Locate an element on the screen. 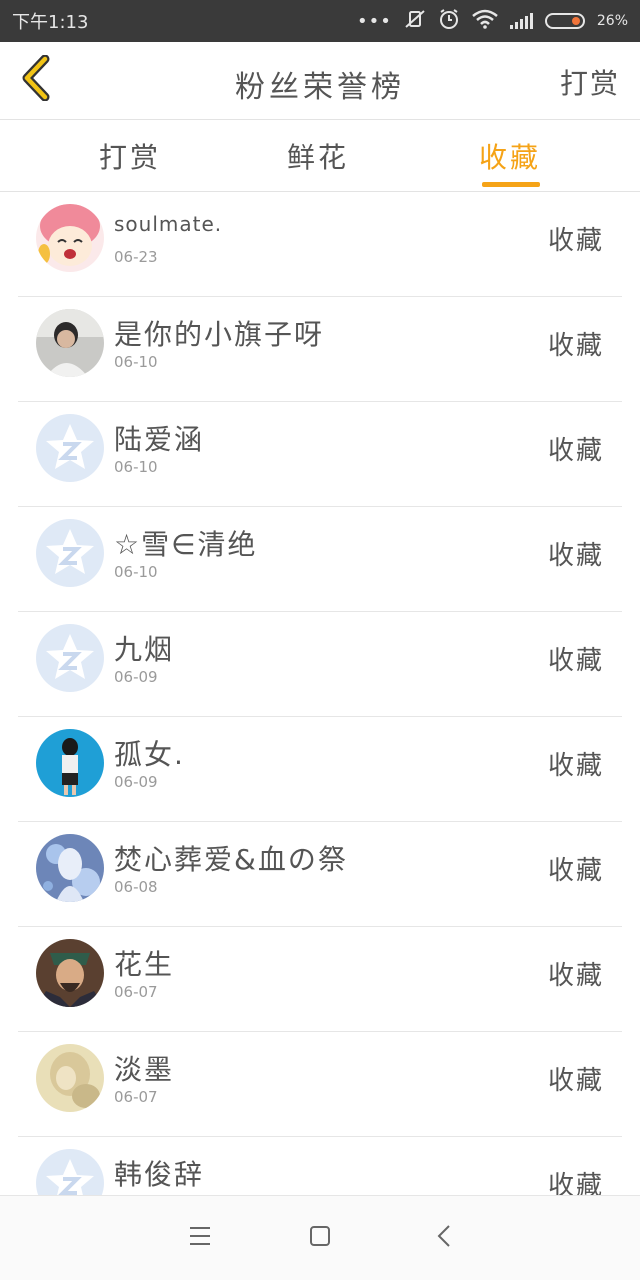 The image size is (640, 1280). active-tab-indicator is located at coordinates (511, 184).